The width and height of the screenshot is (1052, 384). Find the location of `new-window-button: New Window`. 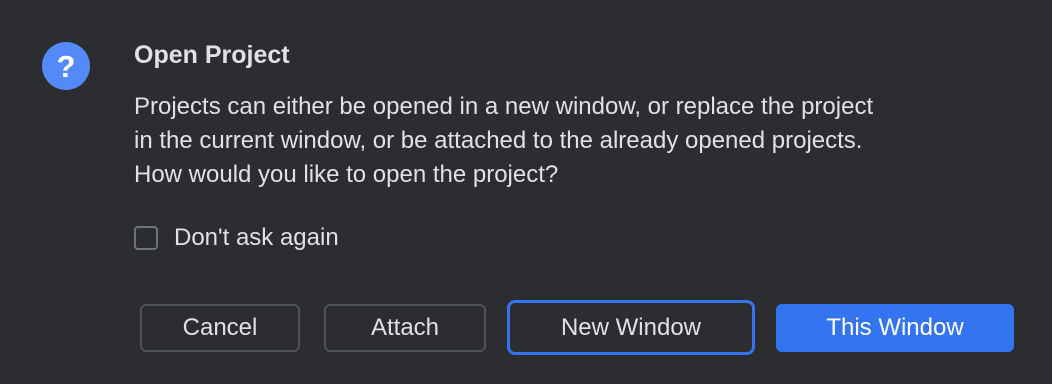

new-window-button: New Window is located at coordinates (631, 327).